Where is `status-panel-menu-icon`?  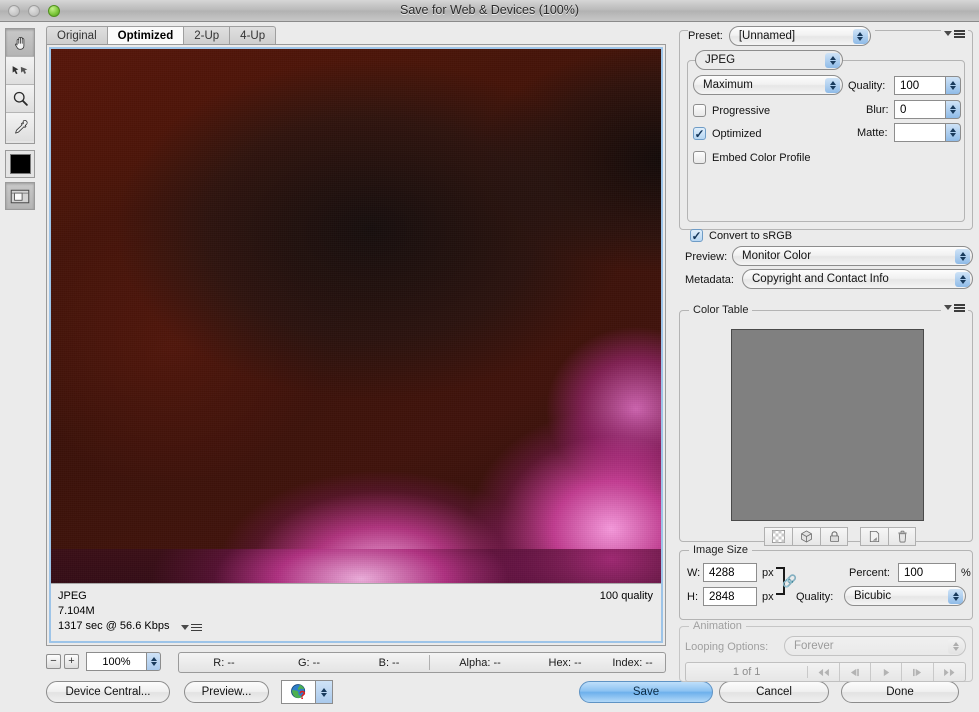
status-panel-menu-icon is located at coordinates (191, 627).